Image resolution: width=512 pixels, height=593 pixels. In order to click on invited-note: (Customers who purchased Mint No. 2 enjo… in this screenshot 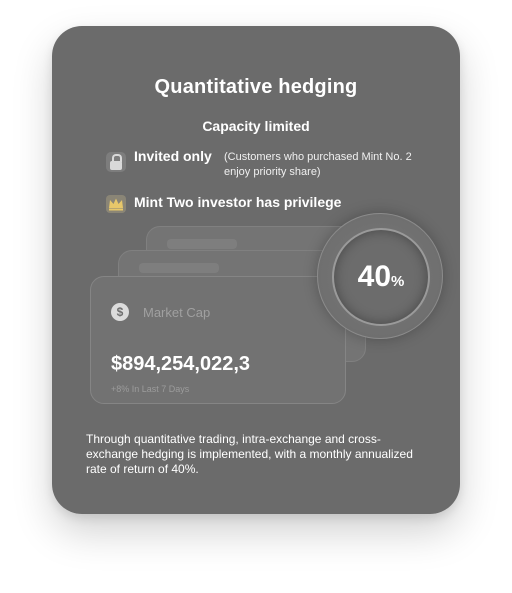, I will do `click(318, 164)`.